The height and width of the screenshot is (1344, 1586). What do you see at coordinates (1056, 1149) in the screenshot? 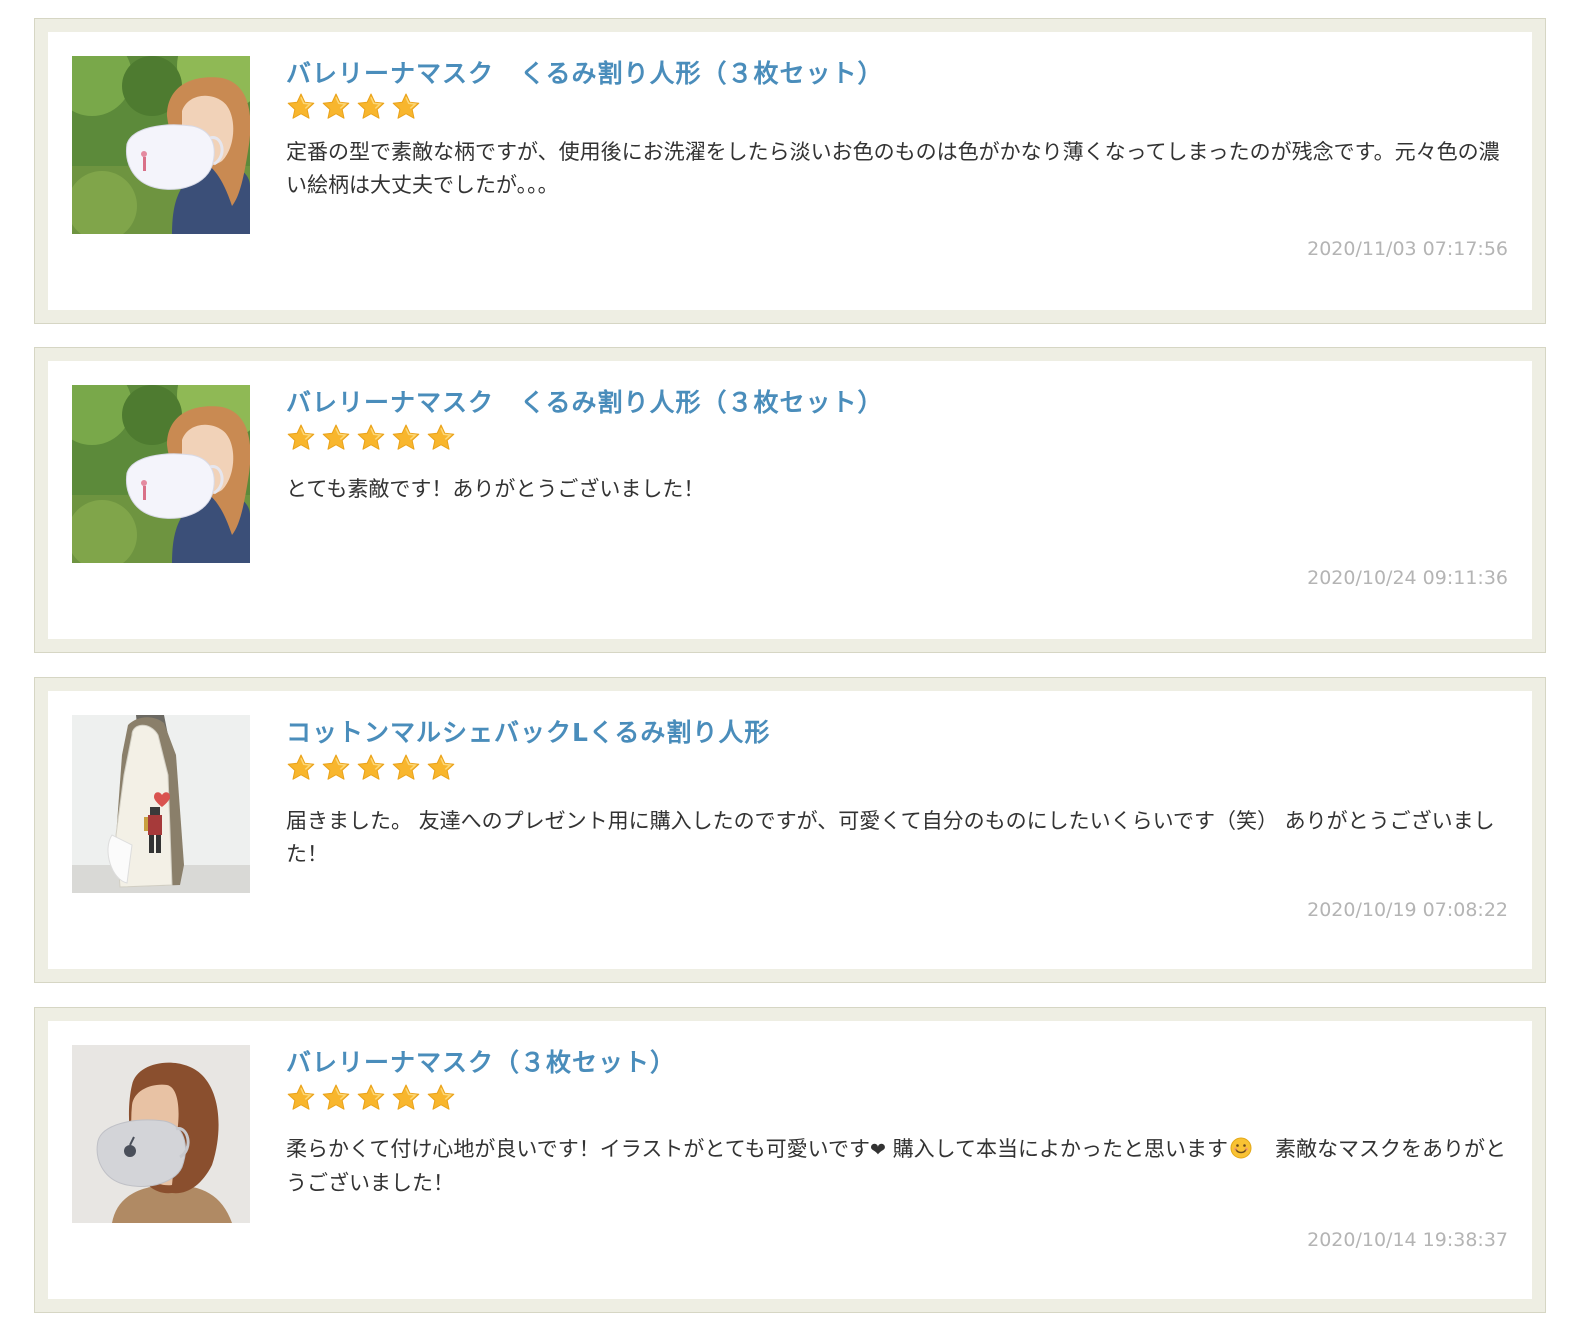
I see `review-text-part: 購入して本当によかったと思います` at bounding box center [1056, 1149].